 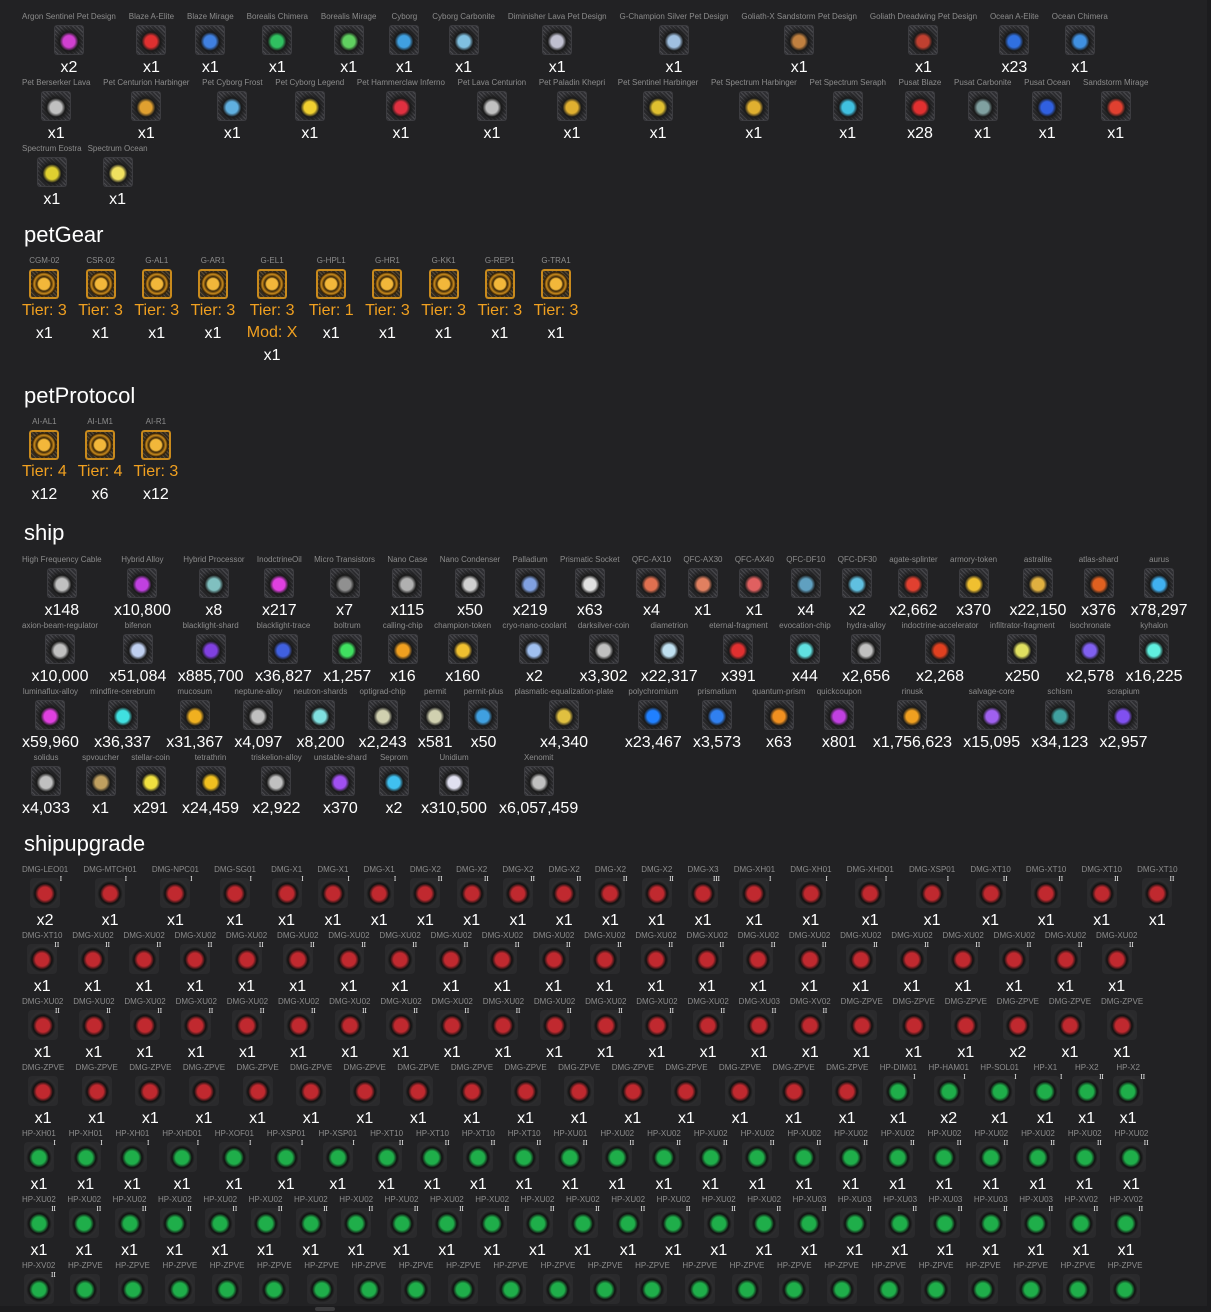 What do you see at coordinates (1159, 588) in the screenshot?
I see `ship-resource-item: aurus x78,297` at bounding box center [1159, 588].